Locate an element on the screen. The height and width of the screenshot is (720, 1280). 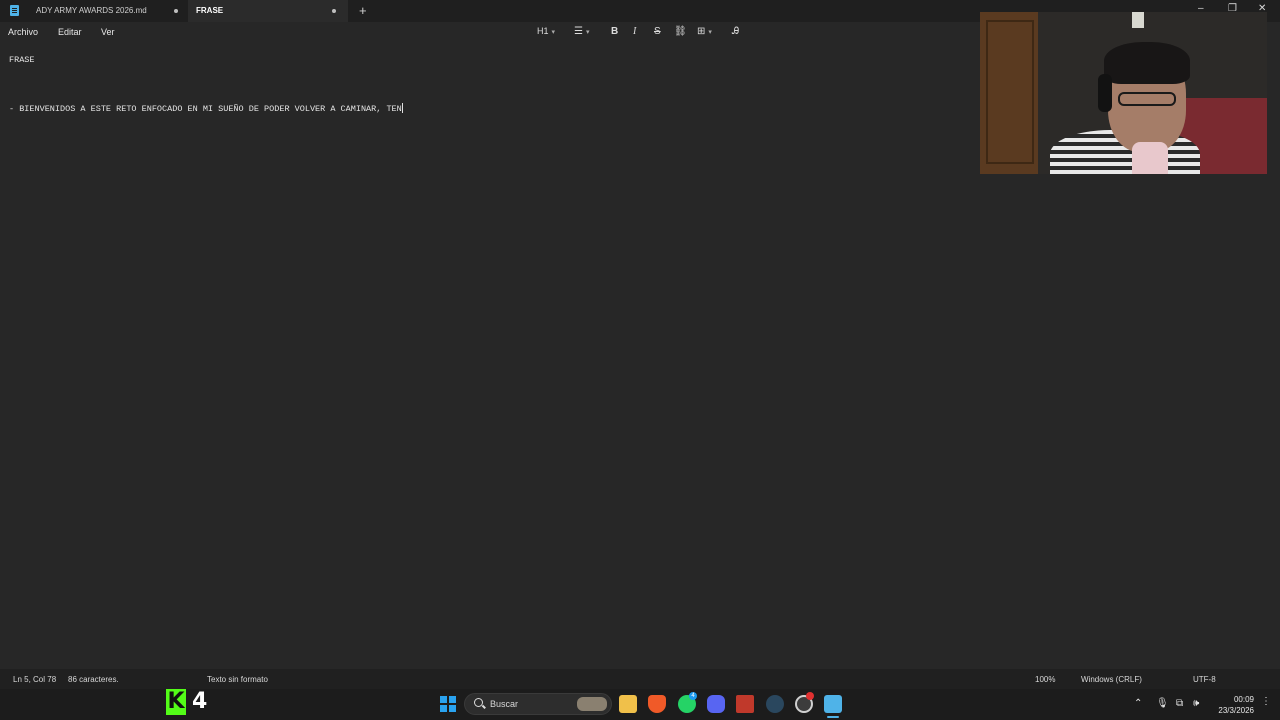
obs-recording-dot is located at coordinates (810, 696).